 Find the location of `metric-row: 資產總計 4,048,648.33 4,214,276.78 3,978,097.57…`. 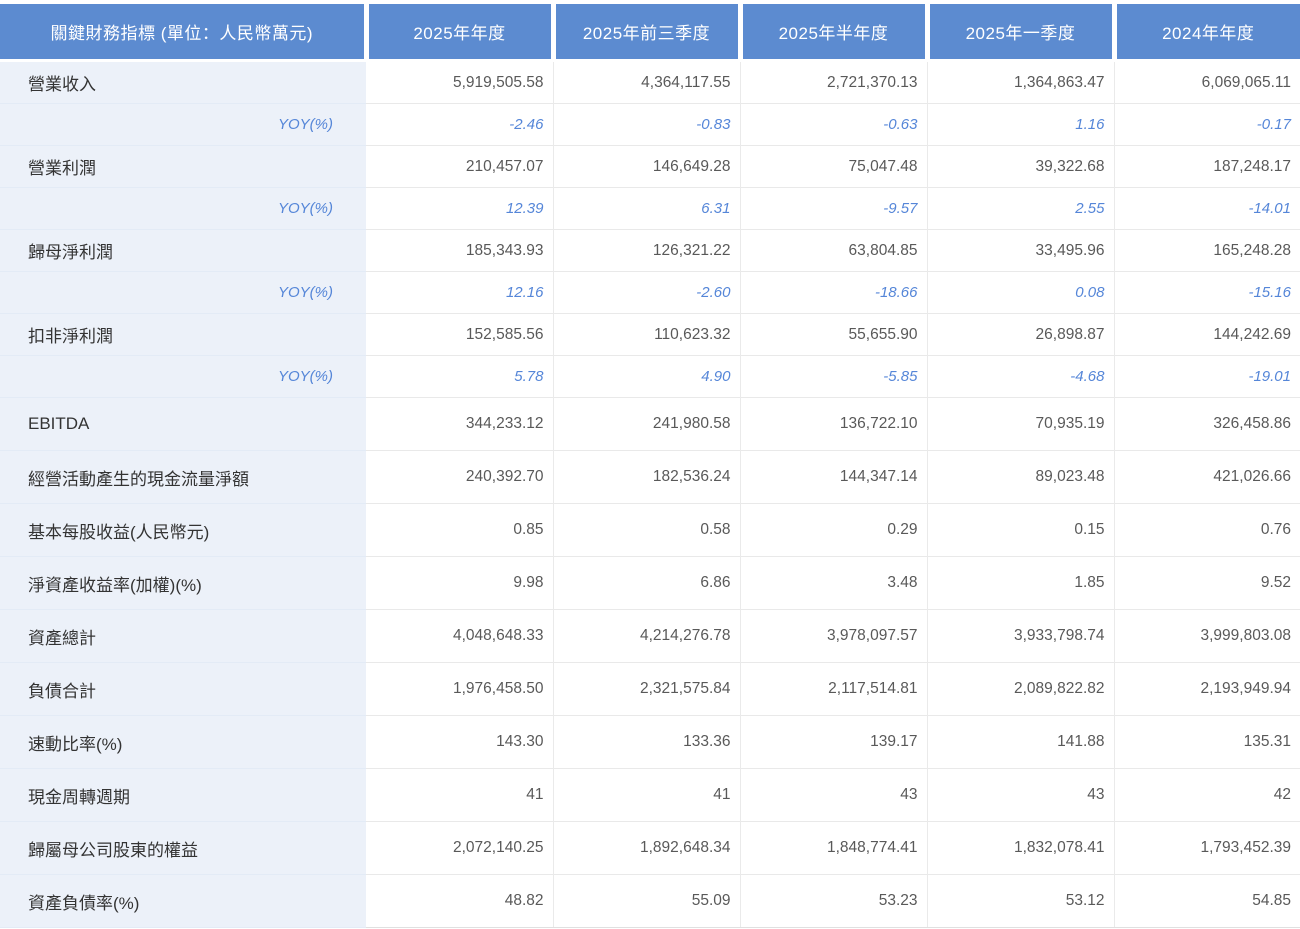

metric-row: 資產總計 4,048,648.33 4,214,276.78 3,978,097.57… is located at coordinates (650, 636).